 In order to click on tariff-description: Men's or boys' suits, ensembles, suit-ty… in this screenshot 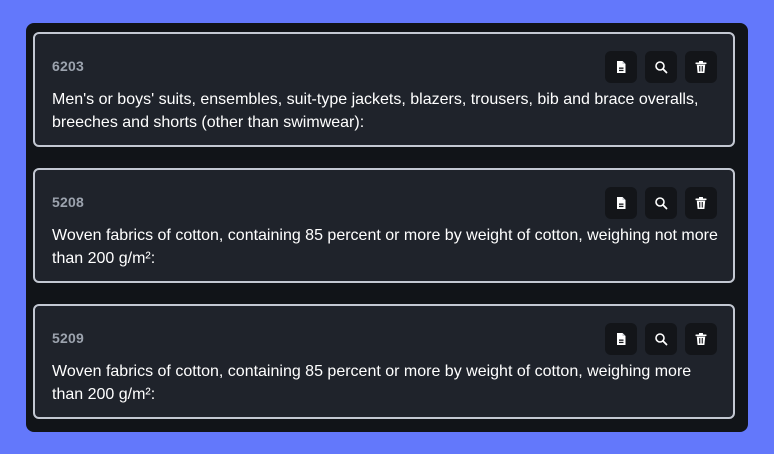, I will do `click(382, 111)`.